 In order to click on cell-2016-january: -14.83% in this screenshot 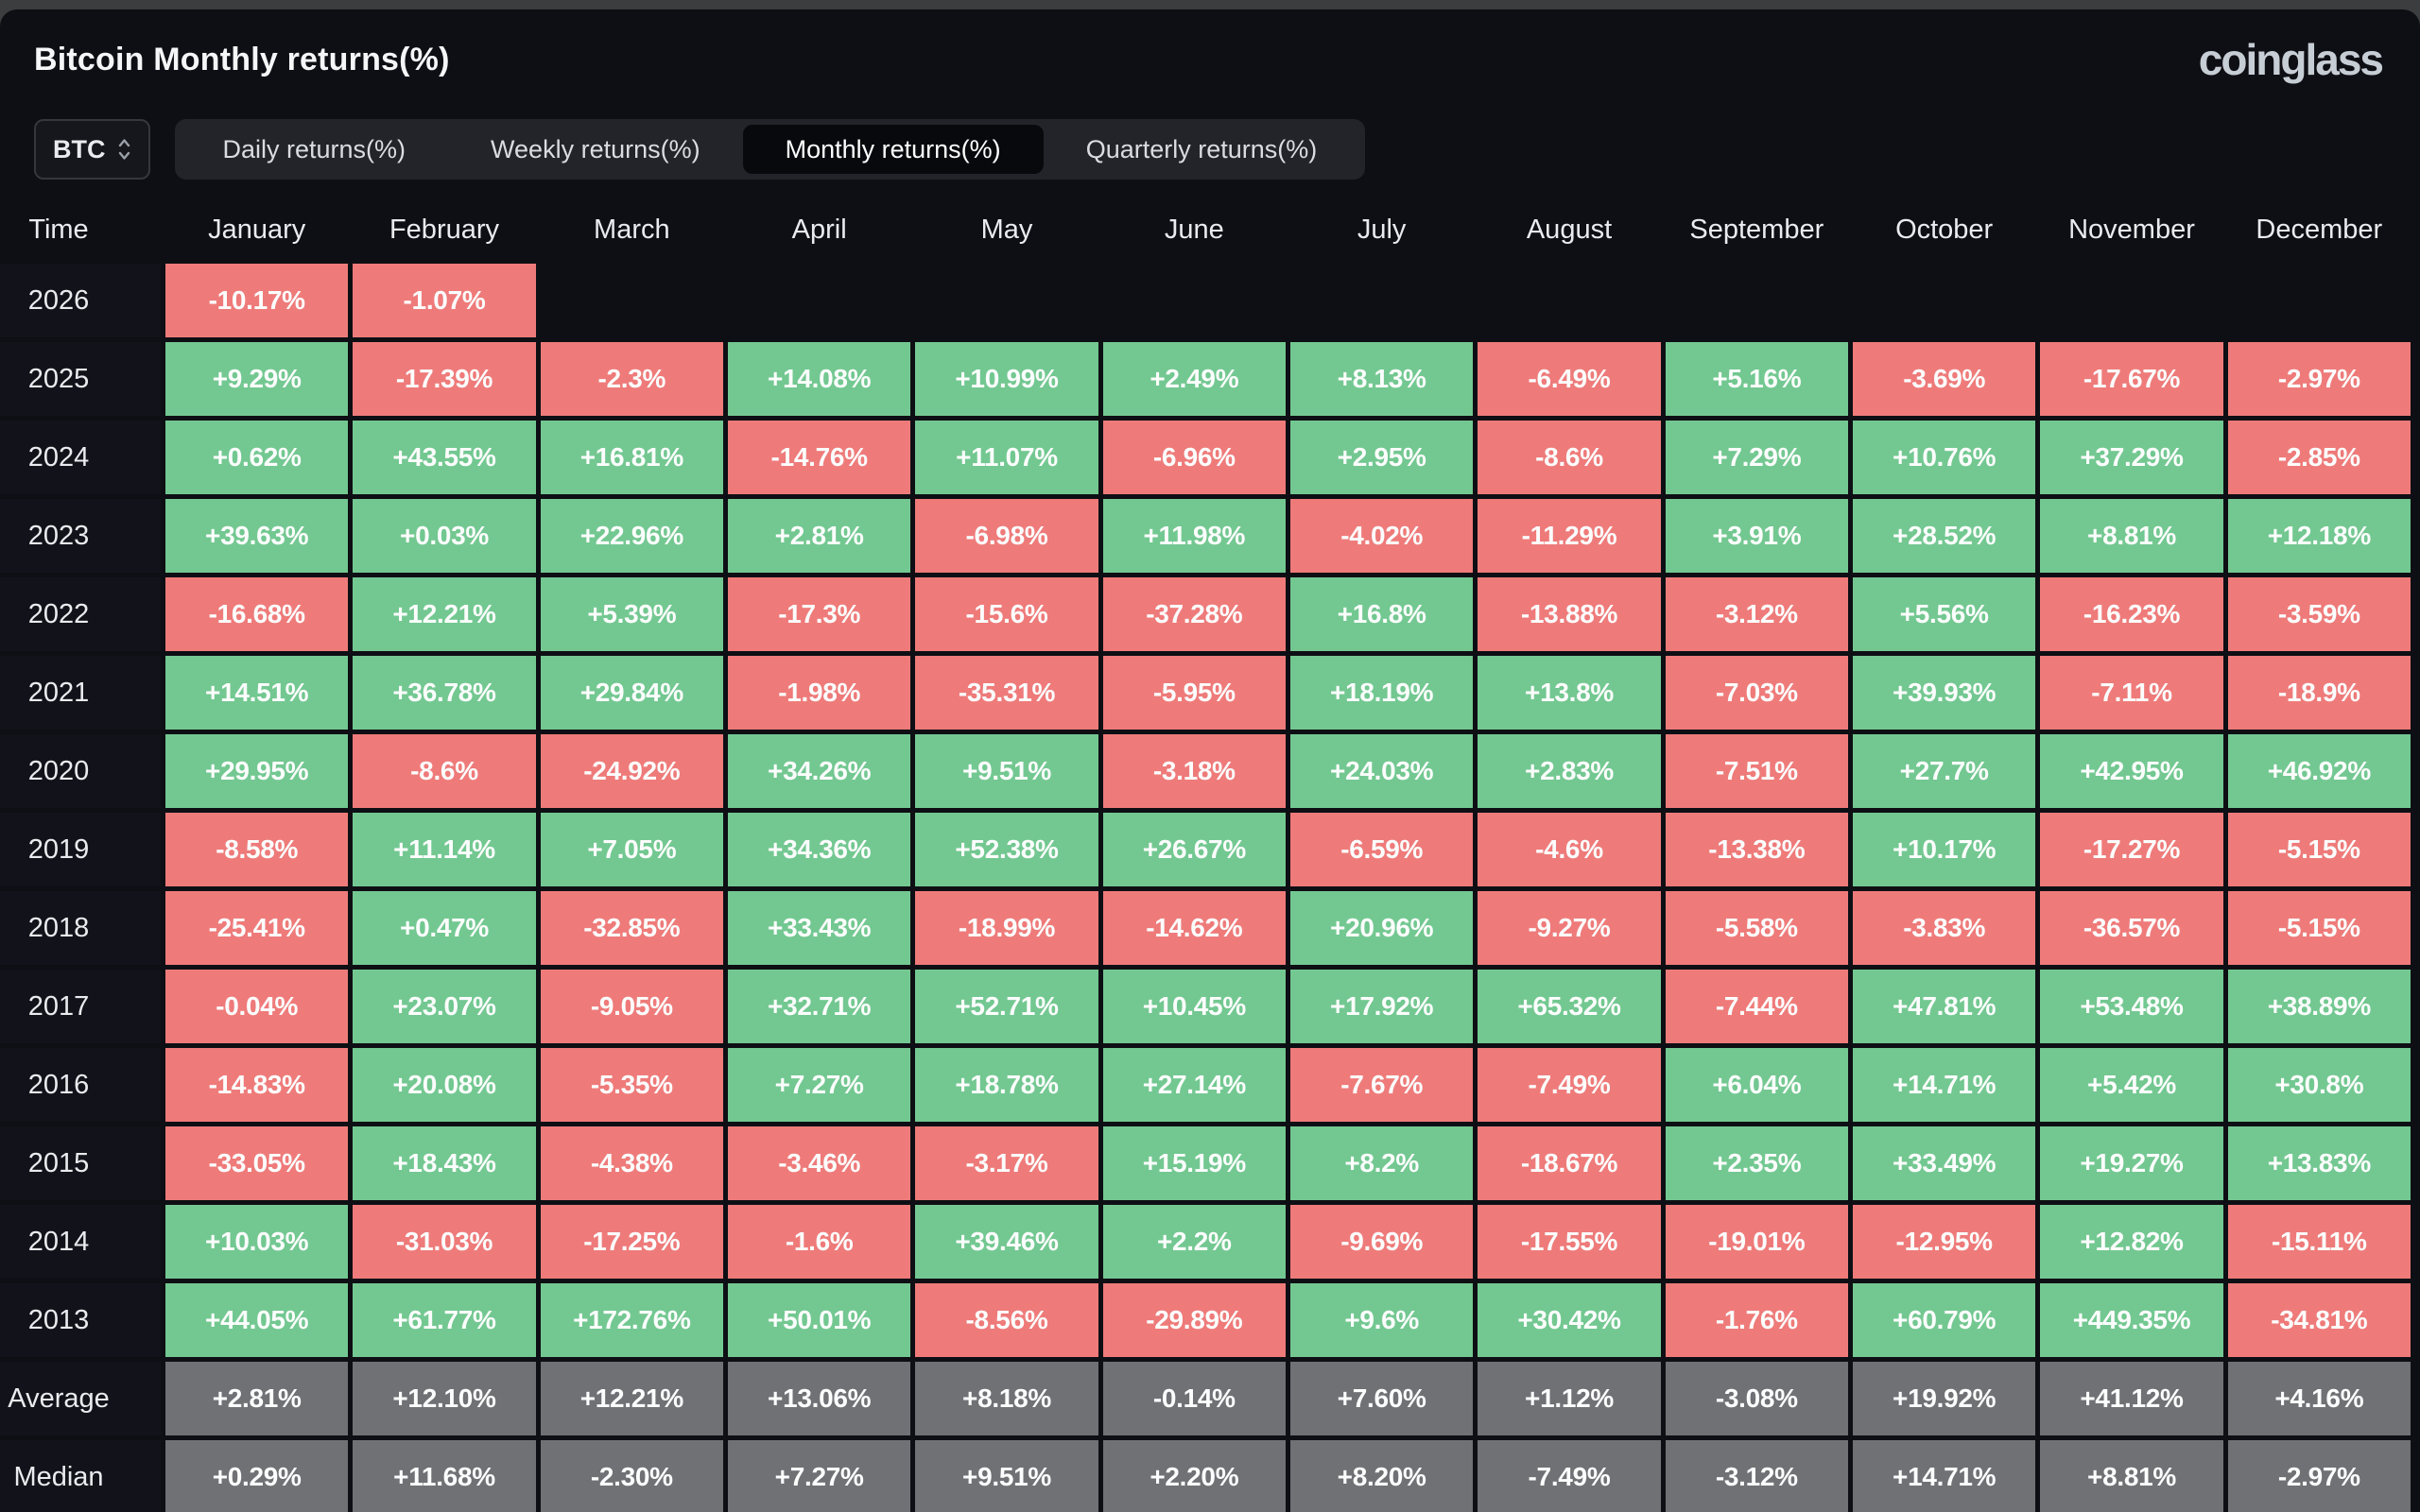, I will do `click(257, 1085)`.